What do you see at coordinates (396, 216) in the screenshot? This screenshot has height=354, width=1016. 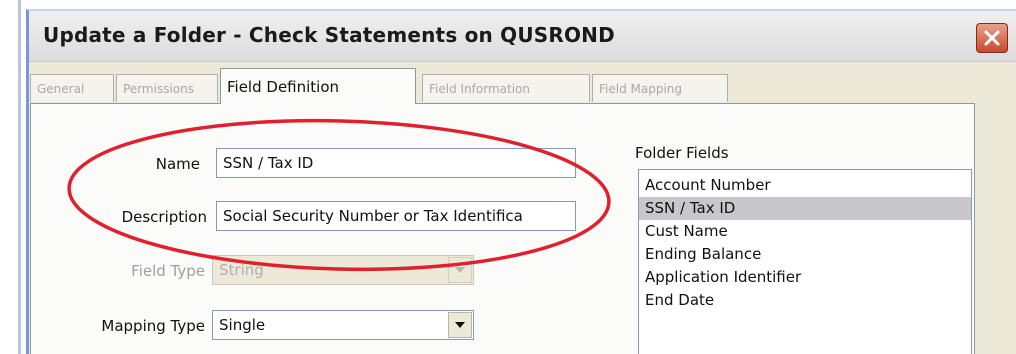 I see `description-field: Social Security Number or Tax Identifica` at bounding box center [396, 216].